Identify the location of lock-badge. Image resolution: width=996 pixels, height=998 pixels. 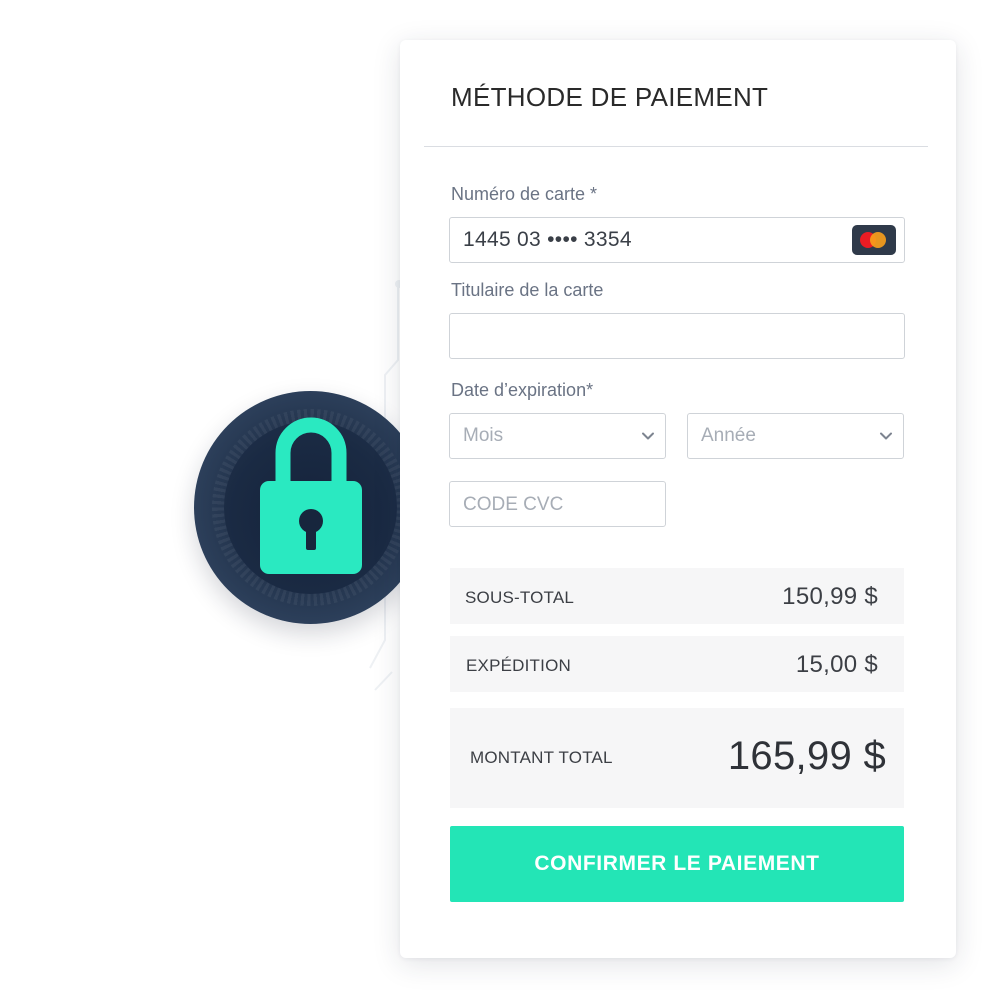
(310, 507).